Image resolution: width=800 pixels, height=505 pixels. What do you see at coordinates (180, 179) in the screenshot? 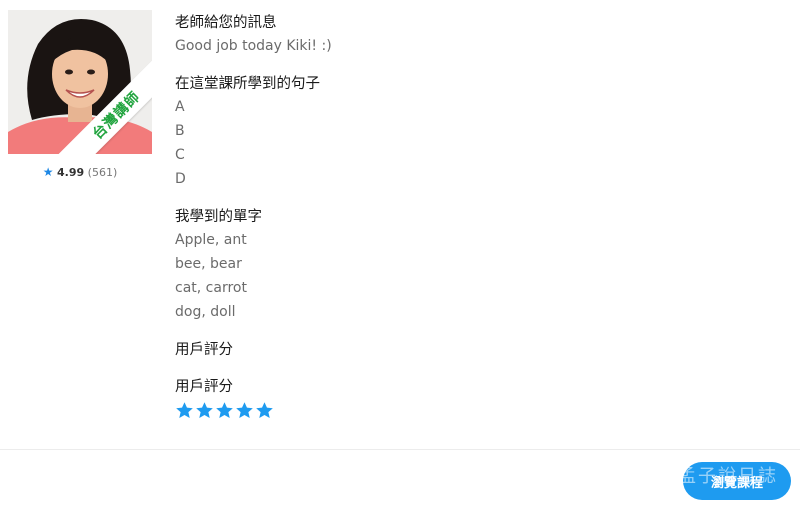
I see `sentence-item: D` at bounding box center [180, 179].